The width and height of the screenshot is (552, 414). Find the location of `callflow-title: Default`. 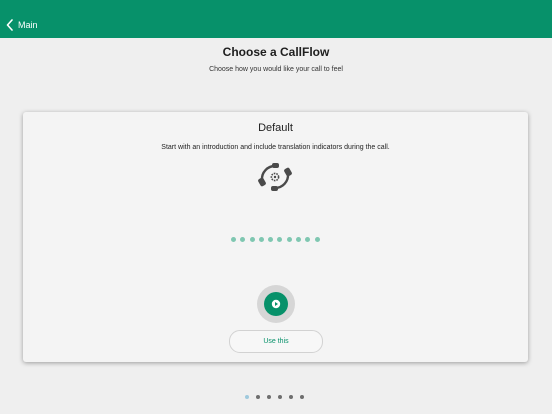

callflow-title: Default is located at coordinates (275, 128).